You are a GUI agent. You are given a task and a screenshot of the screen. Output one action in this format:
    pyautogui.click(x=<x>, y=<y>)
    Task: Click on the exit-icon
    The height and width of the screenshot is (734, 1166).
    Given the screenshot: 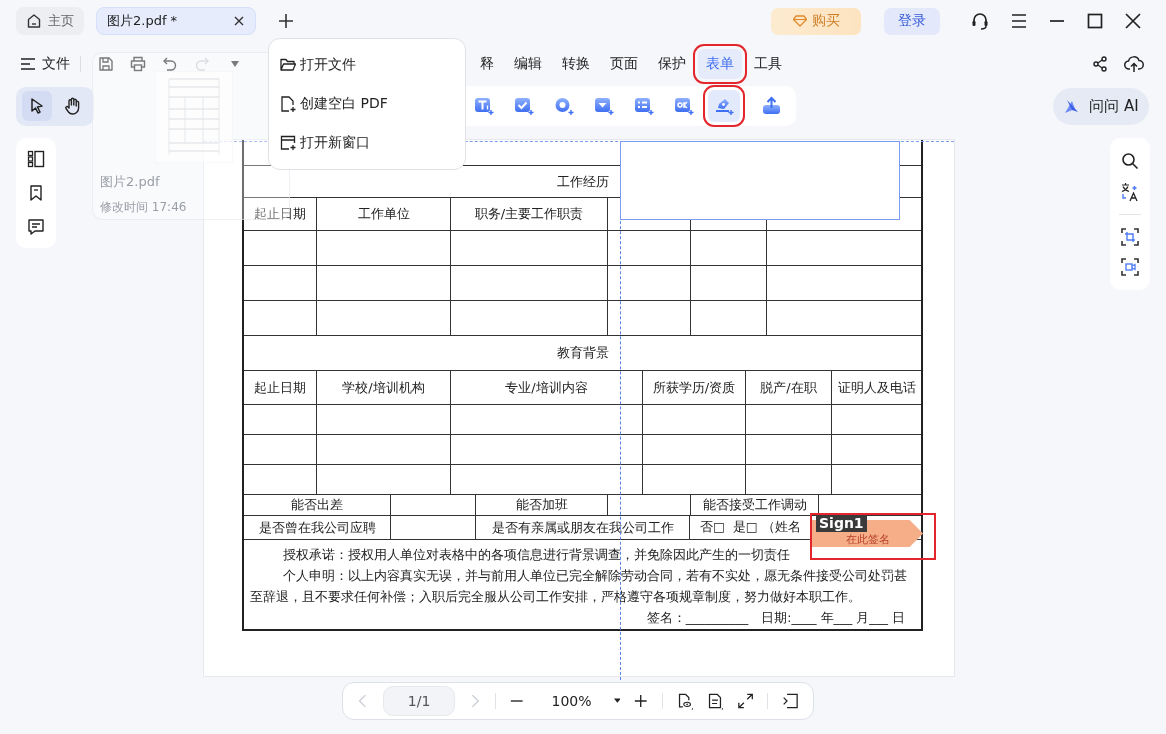 What is the action you would take?
    pyautogui.click(x=791, y=701)
    